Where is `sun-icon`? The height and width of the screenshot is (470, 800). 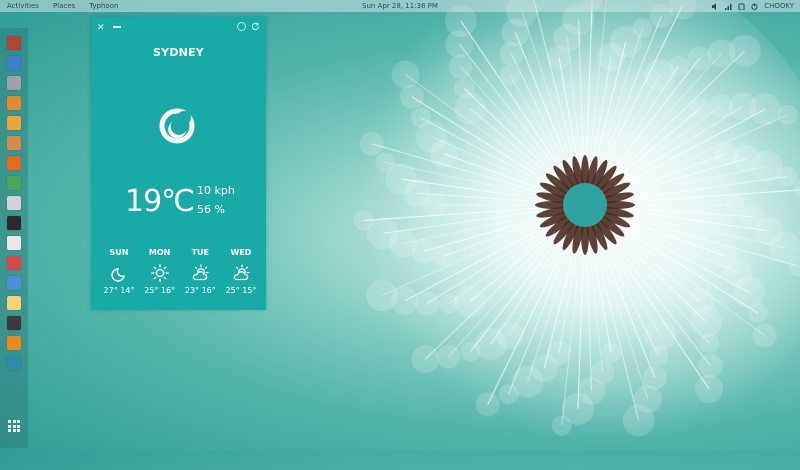 sun-icon is located at coordinates (159, 273).